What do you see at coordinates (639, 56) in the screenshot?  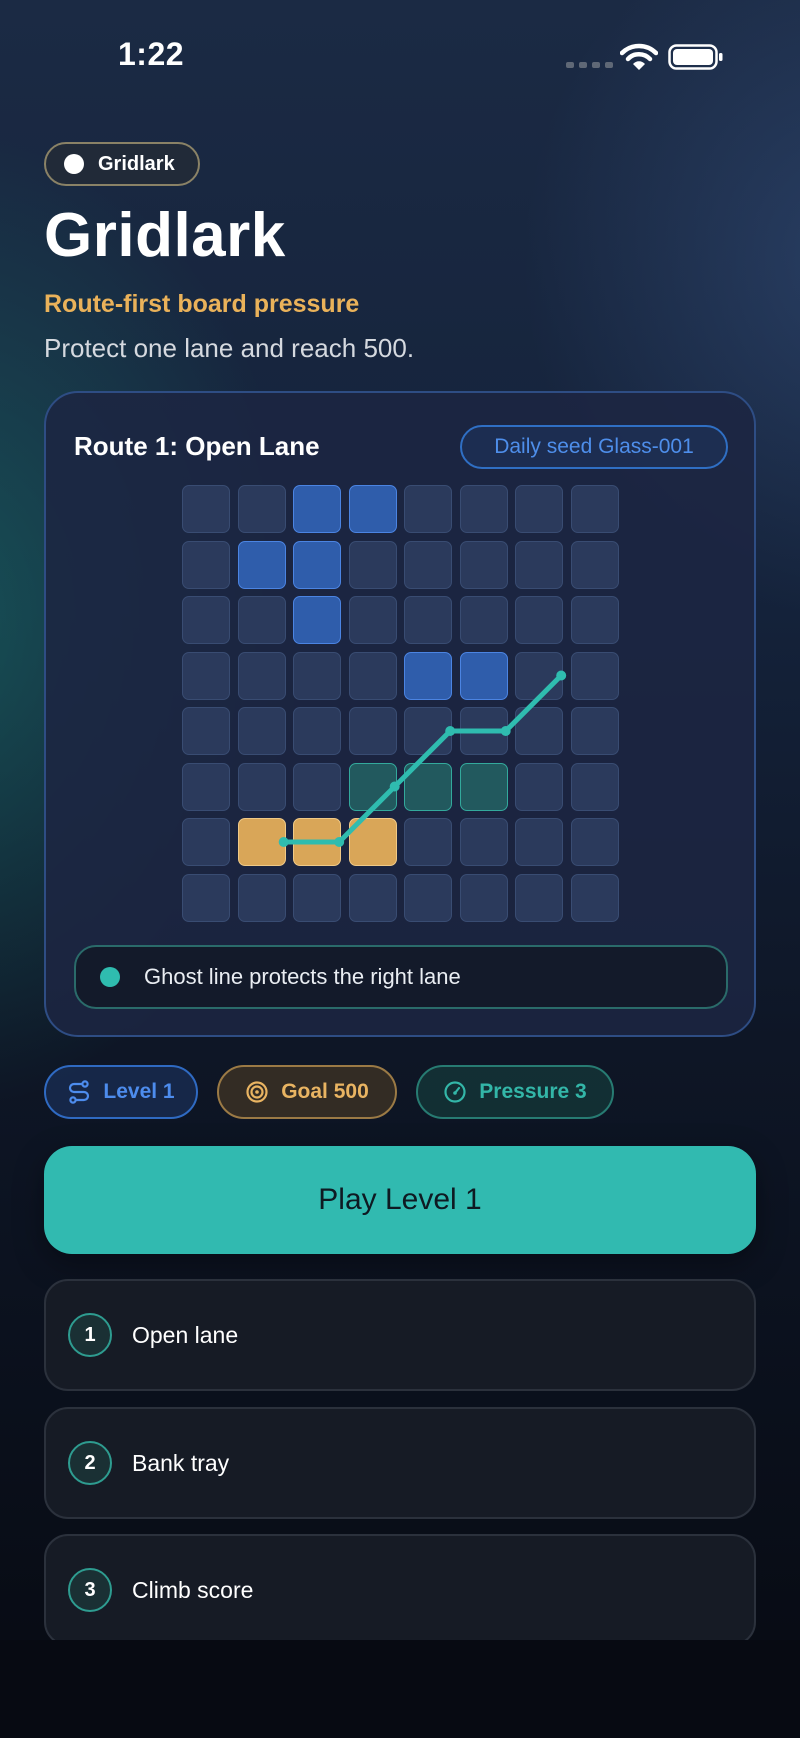 I see `wifi-icon` at bounding box center [639, 56].